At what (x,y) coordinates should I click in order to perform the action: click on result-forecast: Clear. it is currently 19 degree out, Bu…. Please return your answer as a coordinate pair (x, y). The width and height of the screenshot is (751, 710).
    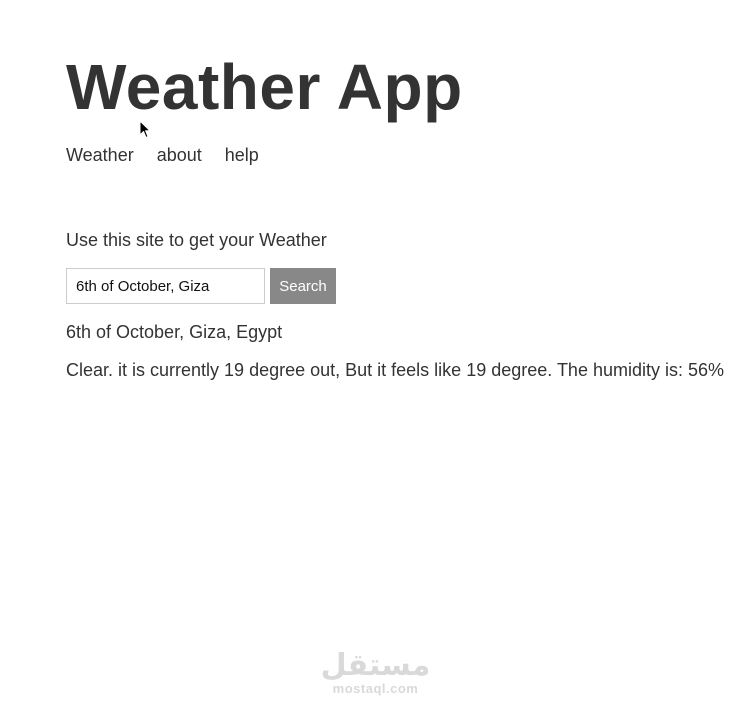
    Looking at the image, I should click on (395, 370).